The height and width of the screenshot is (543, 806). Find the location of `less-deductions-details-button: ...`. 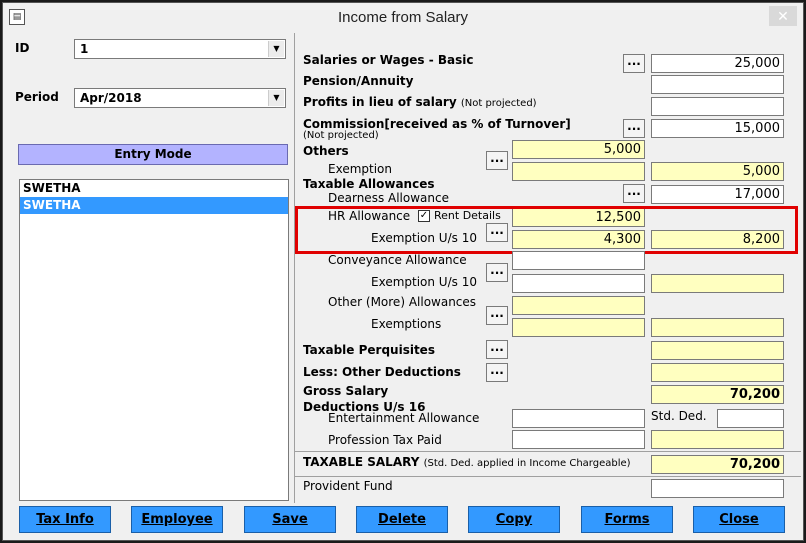

less-deductions-details-button: ... is located at coordinates (497, 372).